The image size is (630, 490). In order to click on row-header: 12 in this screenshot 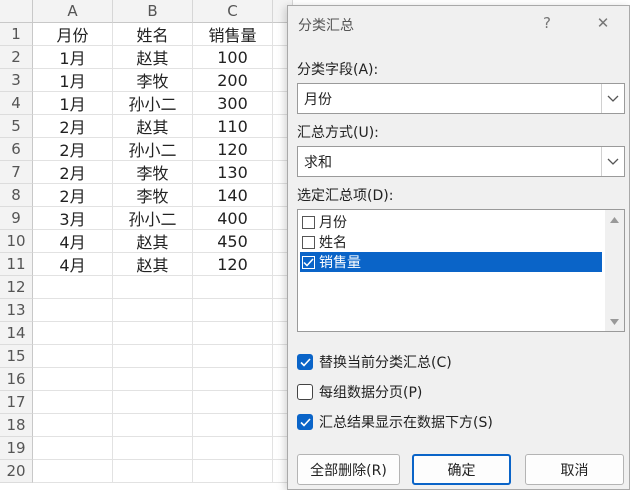, I will do `click(16, 287)`.